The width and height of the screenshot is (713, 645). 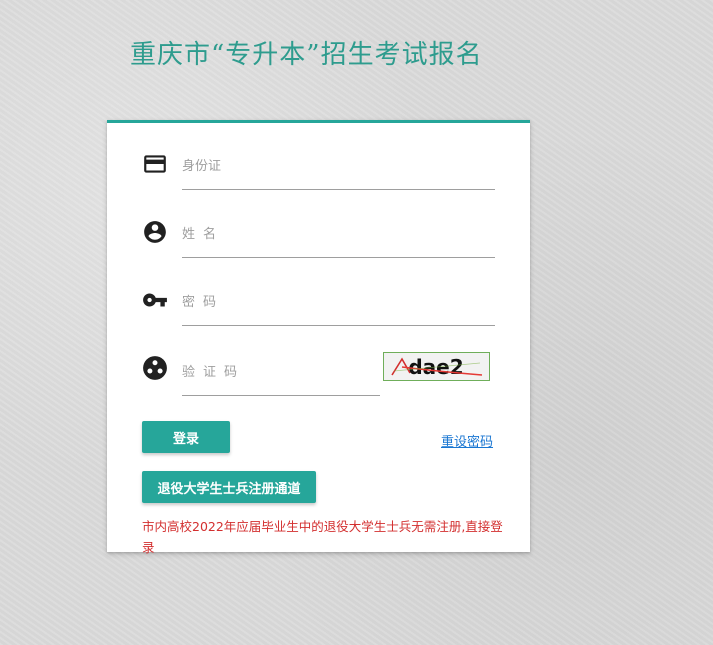 What do you see at coordinates (322, 537) in the screenshot?
I see `notice-text: 市内高校2022年应届毕业生中的退役大学生士兵无需注册,直接登录` at bounding box center [322, 537].